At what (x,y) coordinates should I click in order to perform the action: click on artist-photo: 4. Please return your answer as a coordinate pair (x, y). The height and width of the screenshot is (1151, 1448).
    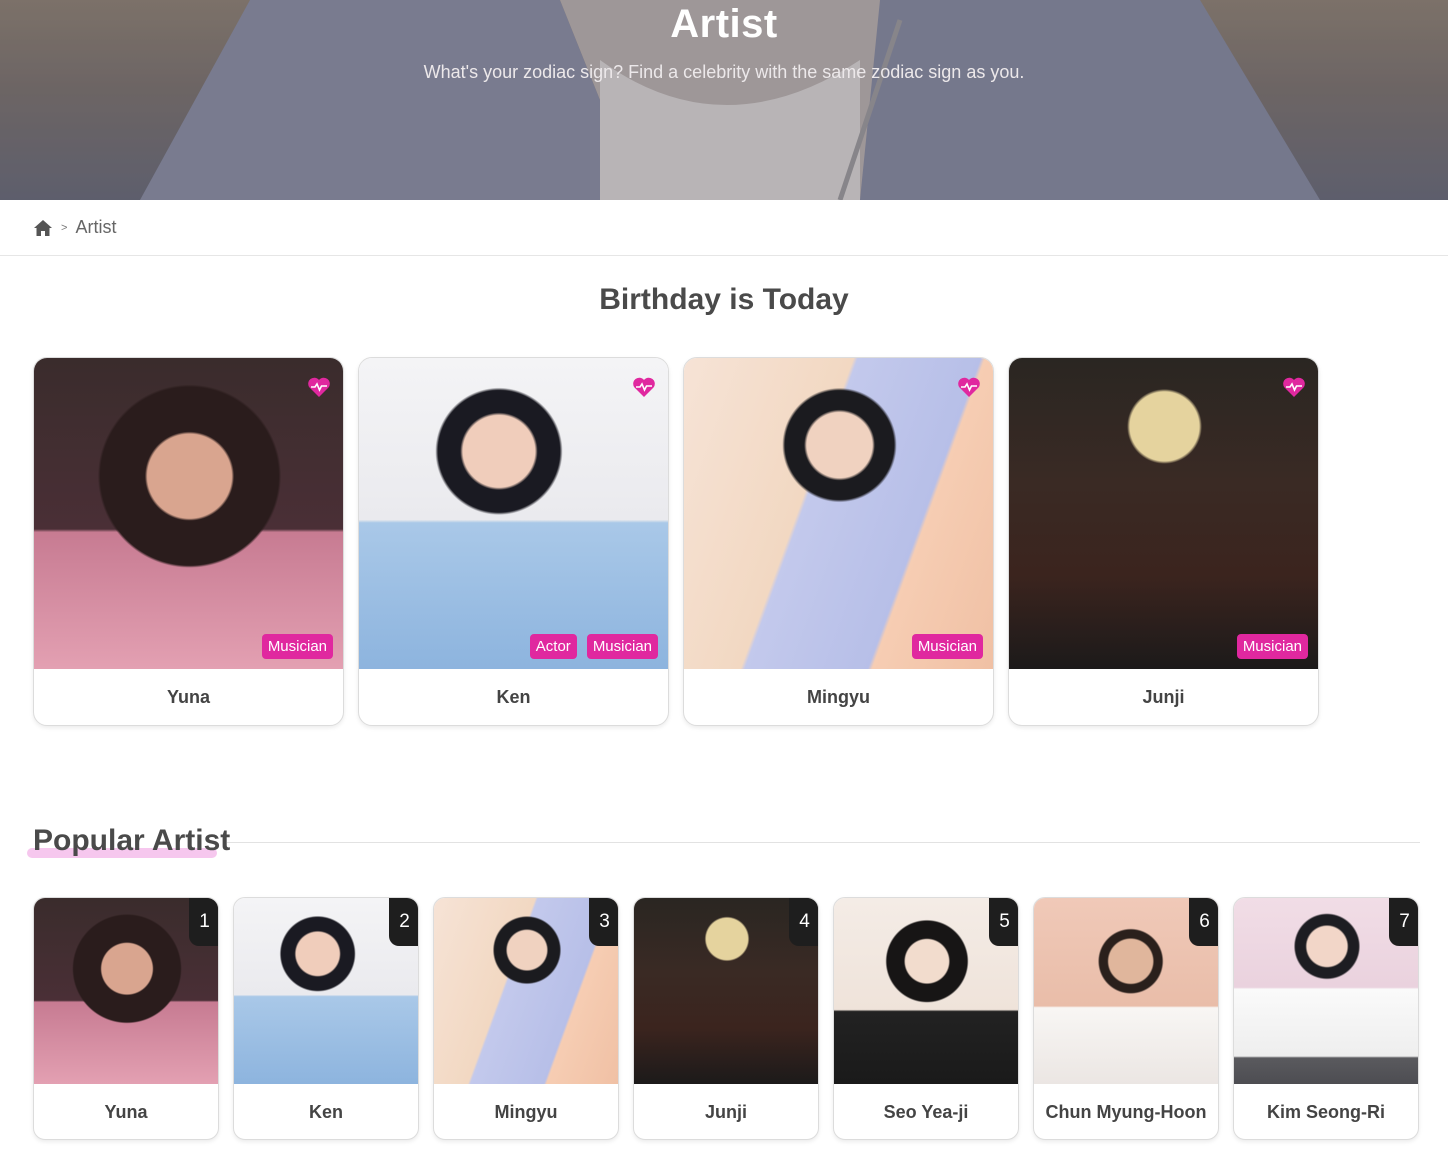
    Looking at the image, I should click on (726, 991).